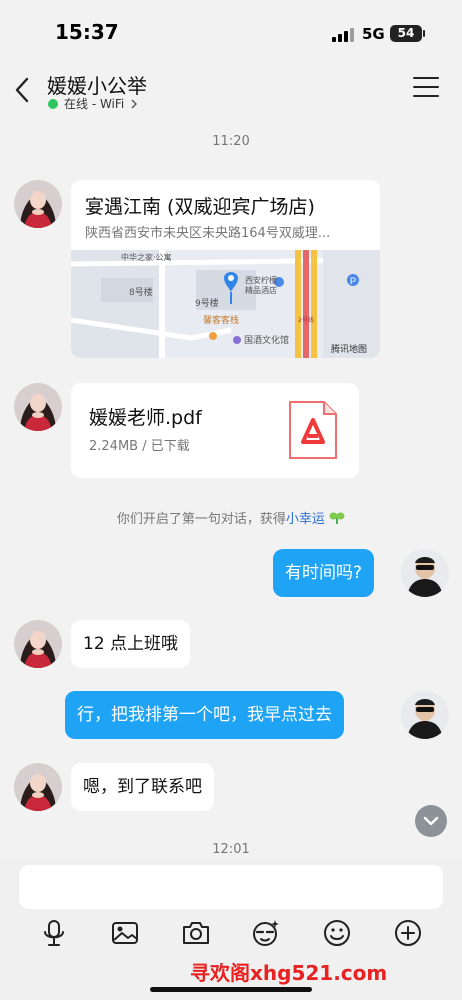 The width and height of the screenshot is (462, 1000). Describe the element at coordinates (343, 35) in the screenshot. I see `cellular-signal-icon` at that location.